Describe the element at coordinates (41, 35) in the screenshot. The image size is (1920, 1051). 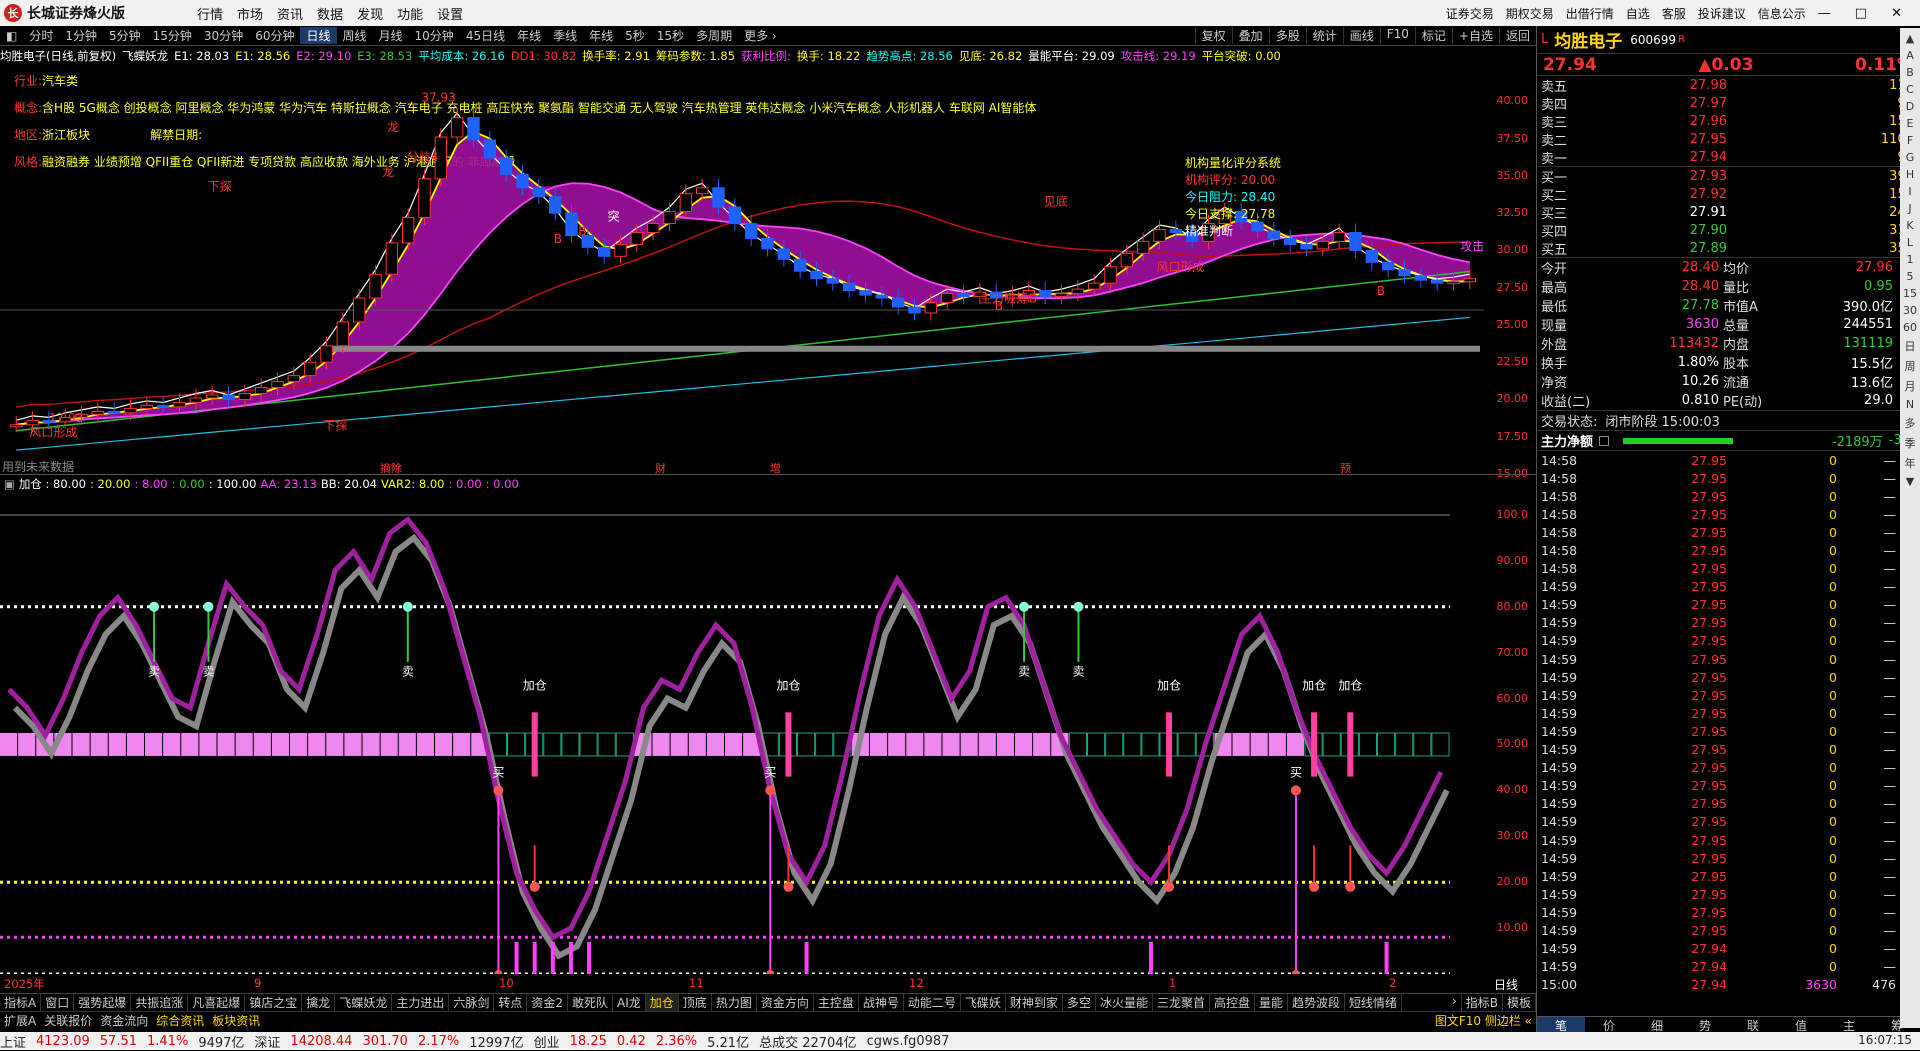
I see `period-0: 分时` at that location.